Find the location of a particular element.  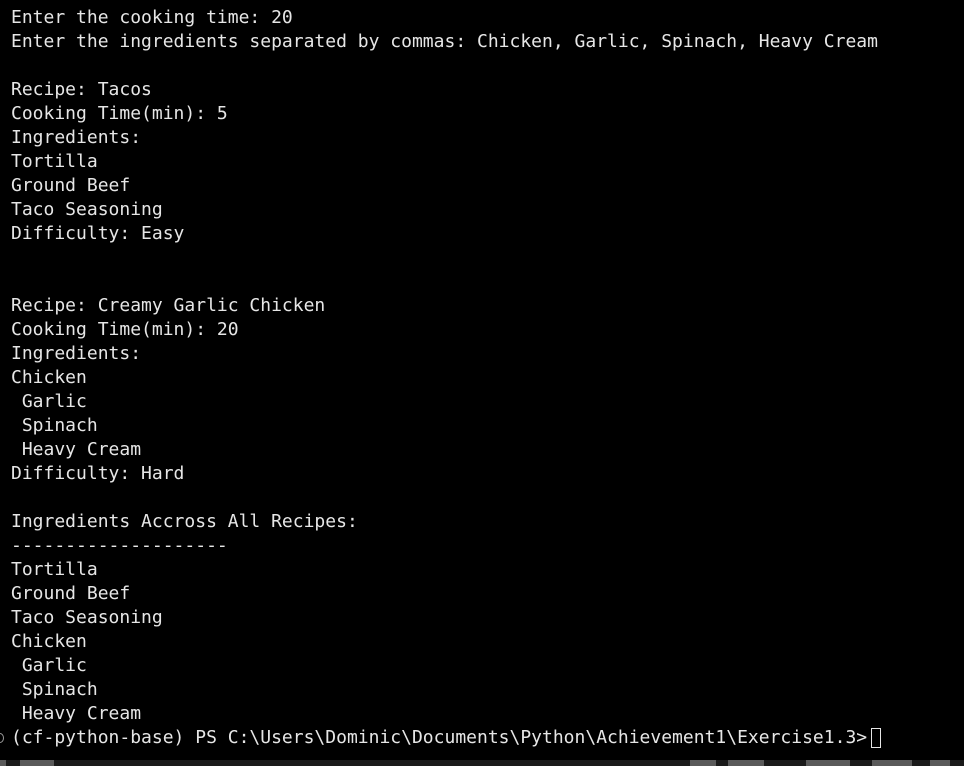

terminal-line: Cooking Time(min): 5 is located at coordinates (119, 113).